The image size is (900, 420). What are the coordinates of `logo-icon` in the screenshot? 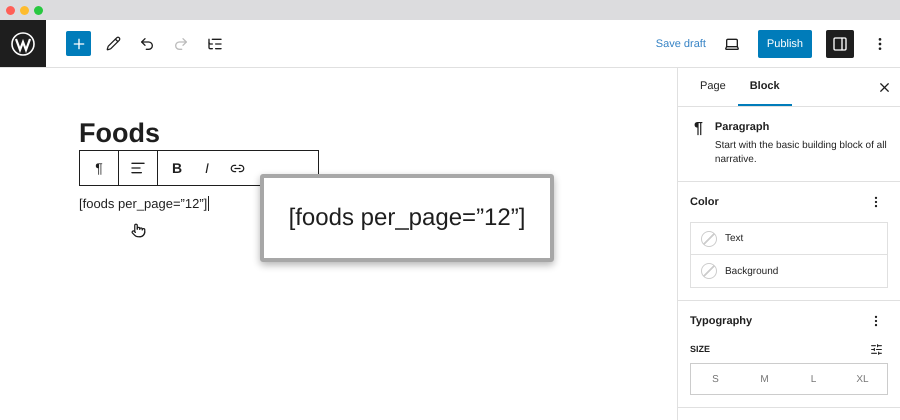 It's located at (23, 44).